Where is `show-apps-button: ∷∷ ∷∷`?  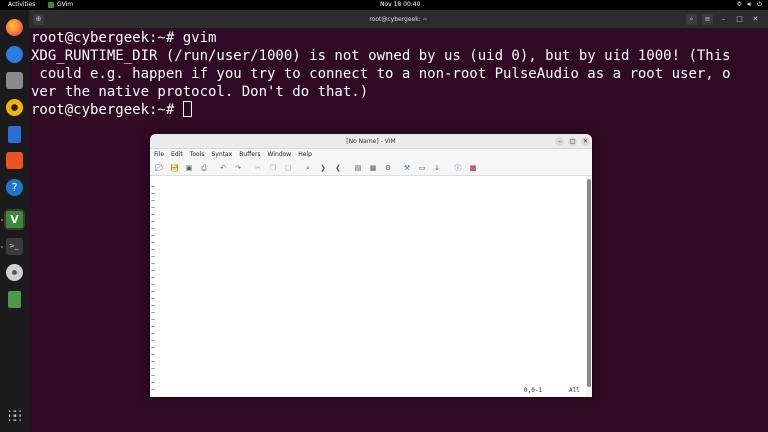 show-apps-button: ∷∷ ∷∷ is located at coordinates (14, 415).